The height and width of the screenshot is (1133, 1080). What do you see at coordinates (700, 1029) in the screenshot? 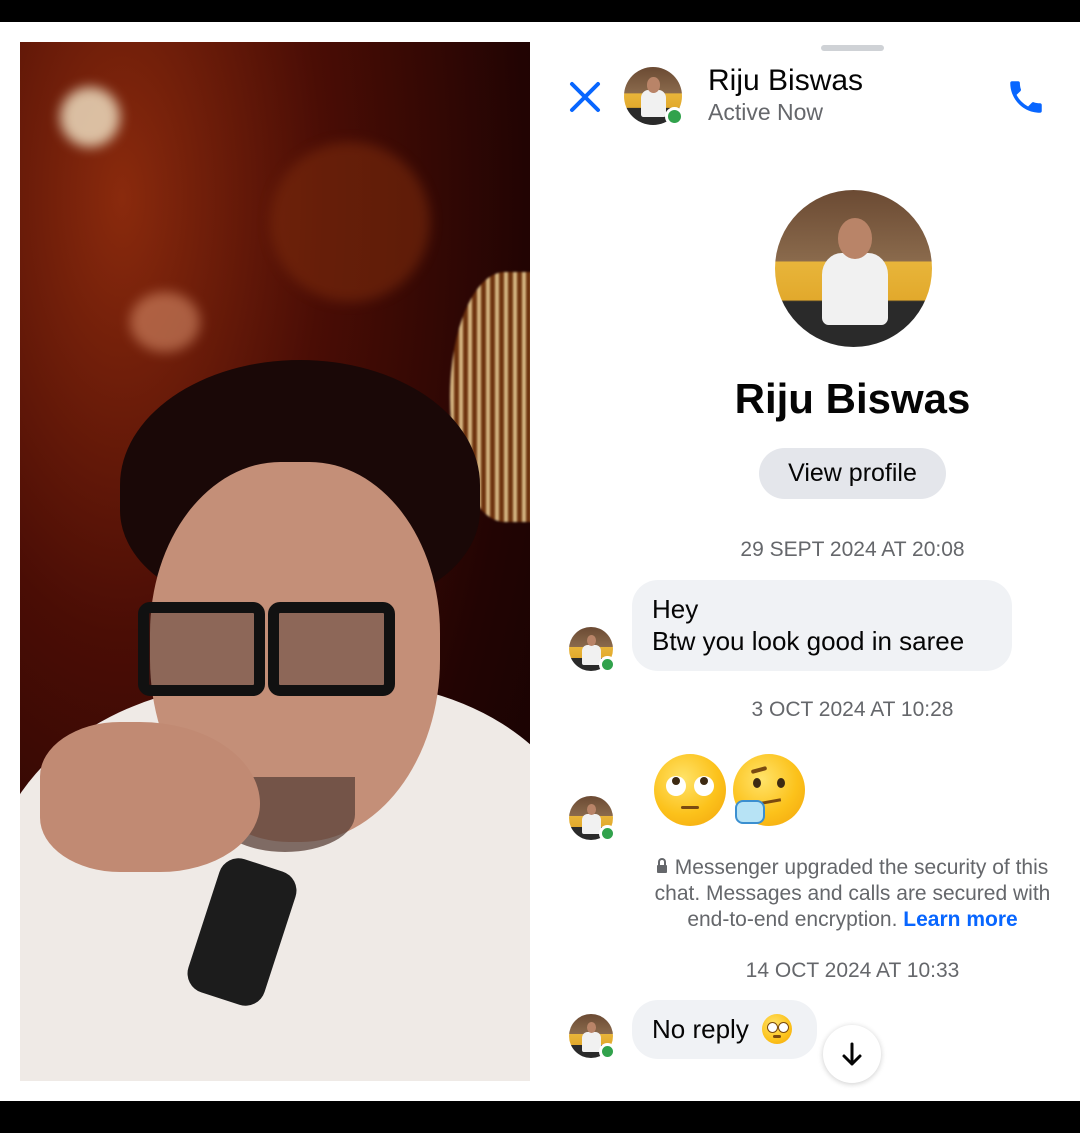
I see `message-text: No reply` at bounding box center [700, 1029].